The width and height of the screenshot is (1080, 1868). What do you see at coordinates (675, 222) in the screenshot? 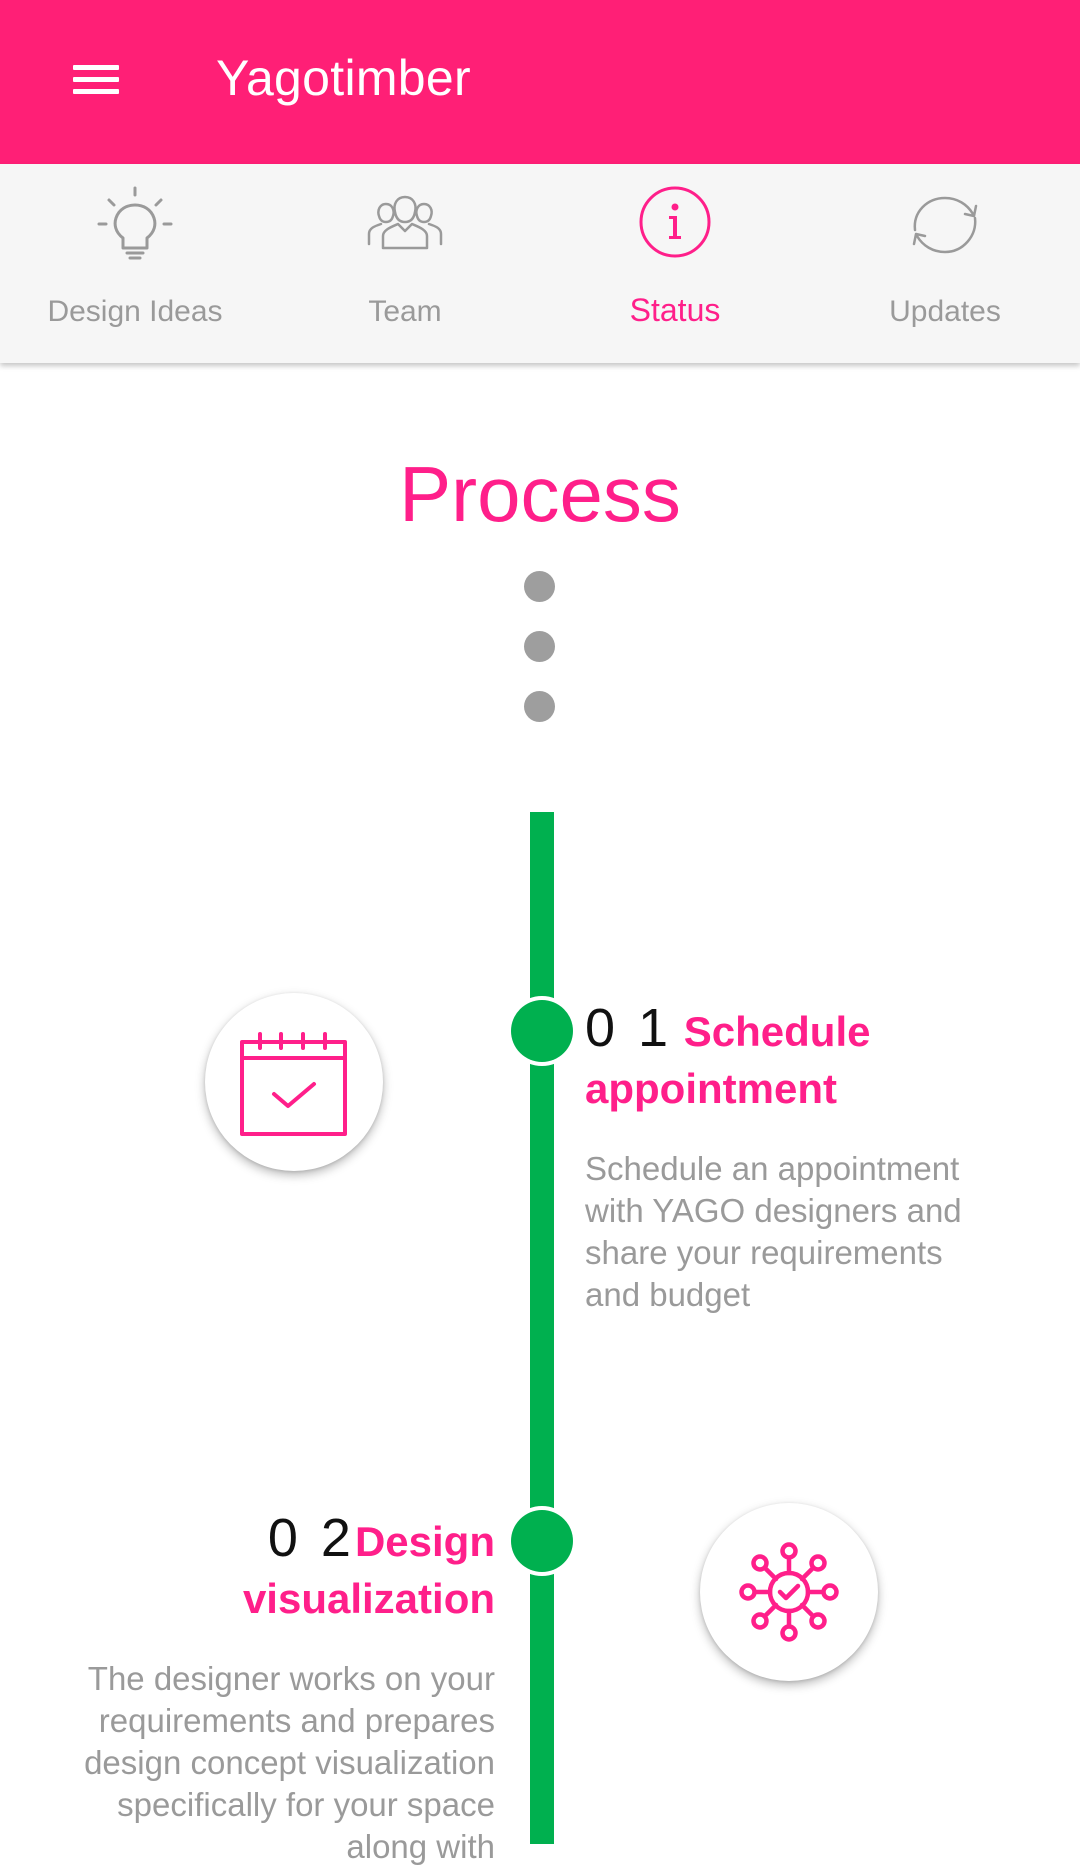
I see `info-icon` at bounding box center [675, 222].